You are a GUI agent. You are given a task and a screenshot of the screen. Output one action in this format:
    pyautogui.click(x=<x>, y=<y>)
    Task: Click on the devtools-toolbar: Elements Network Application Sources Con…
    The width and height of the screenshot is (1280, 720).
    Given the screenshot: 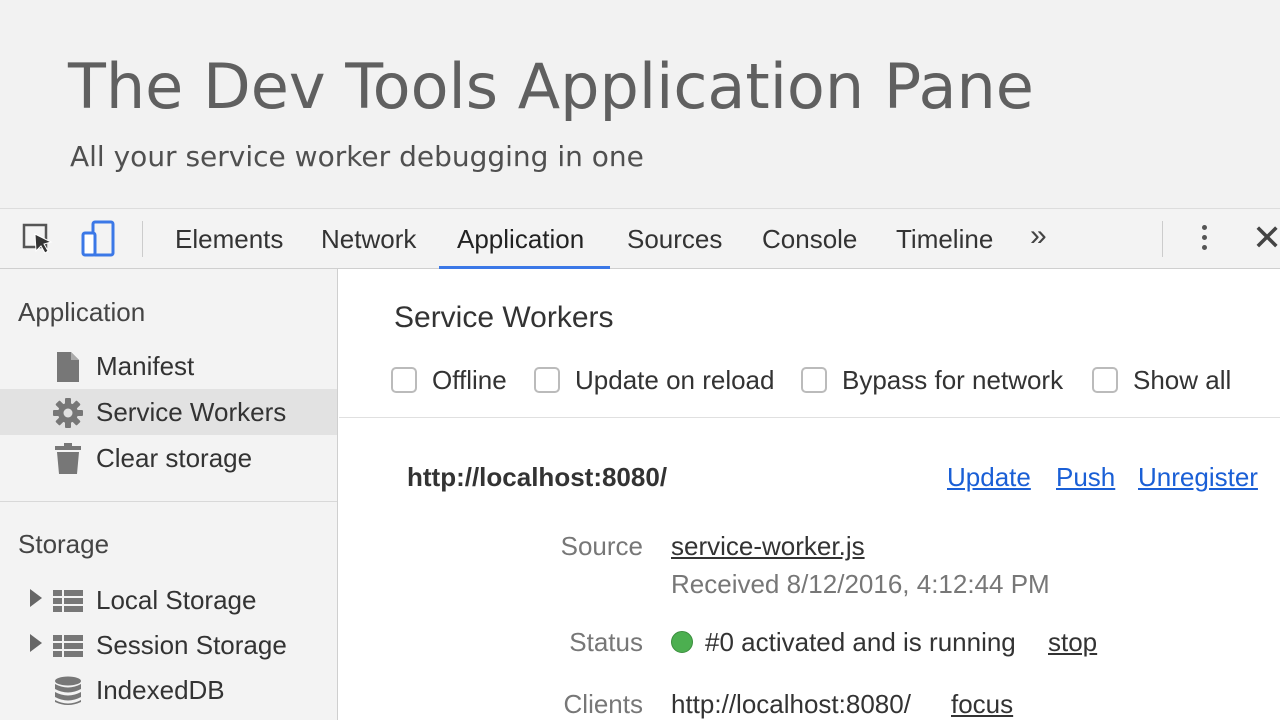 What is the action you would take?
    pyautogui.click(x=640, y=239)
    